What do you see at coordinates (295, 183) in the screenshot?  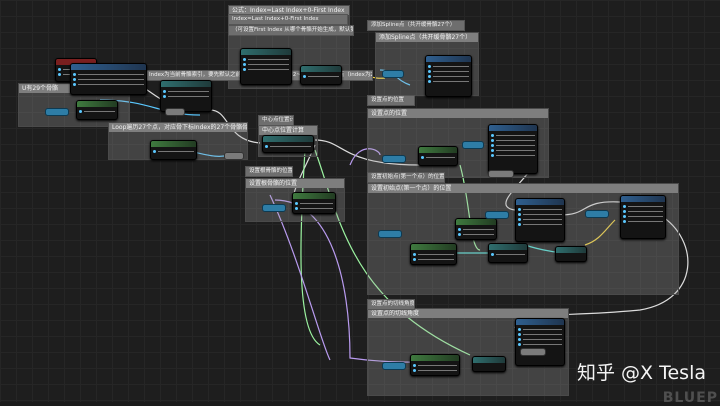 I see `comment-title: 设置根骨骼的位置` at bounding box center [295, 183].